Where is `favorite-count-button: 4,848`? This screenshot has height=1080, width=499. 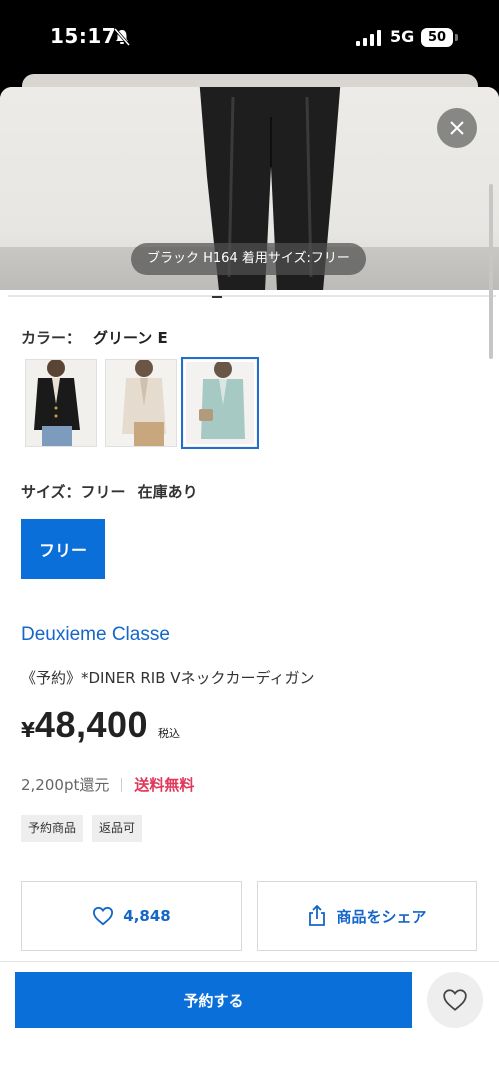 favorite-count-button: 4,848 is located at coordinates (131, 916).